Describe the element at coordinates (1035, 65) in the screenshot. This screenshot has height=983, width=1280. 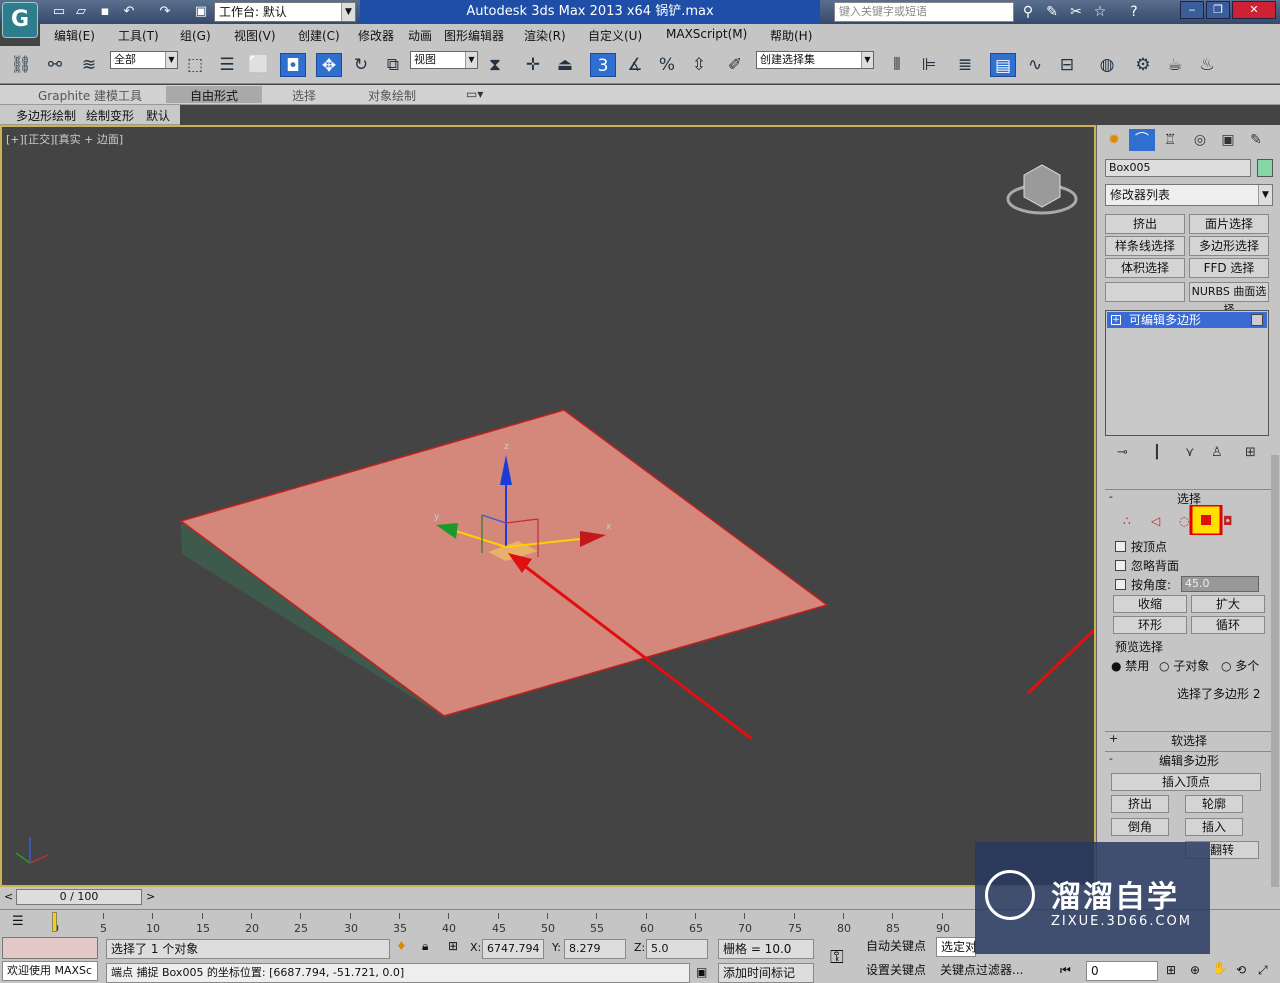
I see `curve-editor-icon: ∿` at that location.